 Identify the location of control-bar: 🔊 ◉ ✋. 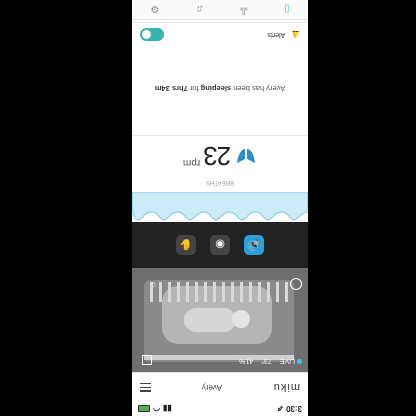
(220, 245).